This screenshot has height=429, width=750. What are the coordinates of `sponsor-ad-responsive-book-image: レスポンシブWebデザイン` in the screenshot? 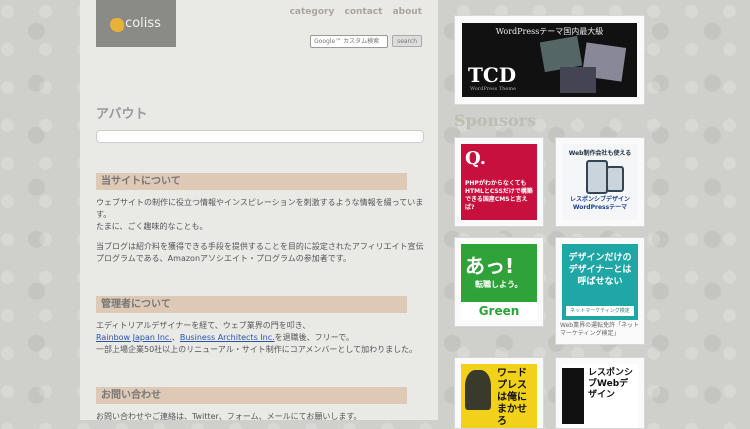 It's located at (600, 396).